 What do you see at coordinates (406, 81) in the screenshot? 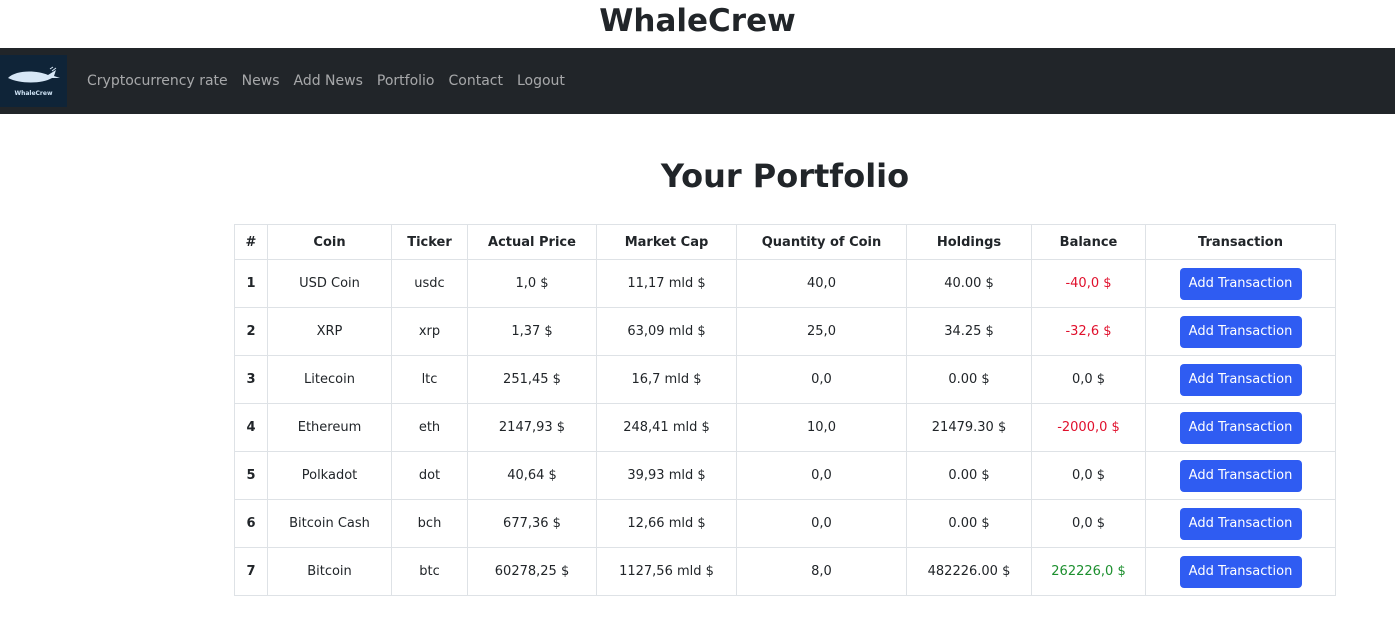
I see `nav-portfolio: Portfolio` at bounding box center [406, 81].